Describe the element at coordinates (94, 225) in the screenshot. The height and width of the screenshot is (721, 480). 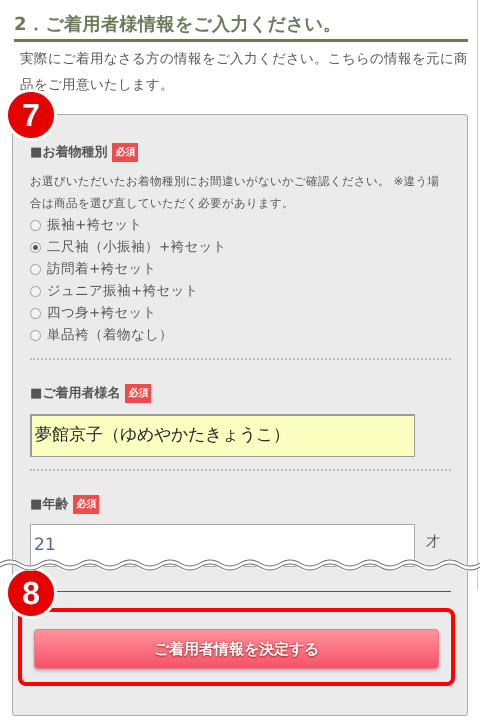
I see `option-label: 振袖+袴セット` at that location.